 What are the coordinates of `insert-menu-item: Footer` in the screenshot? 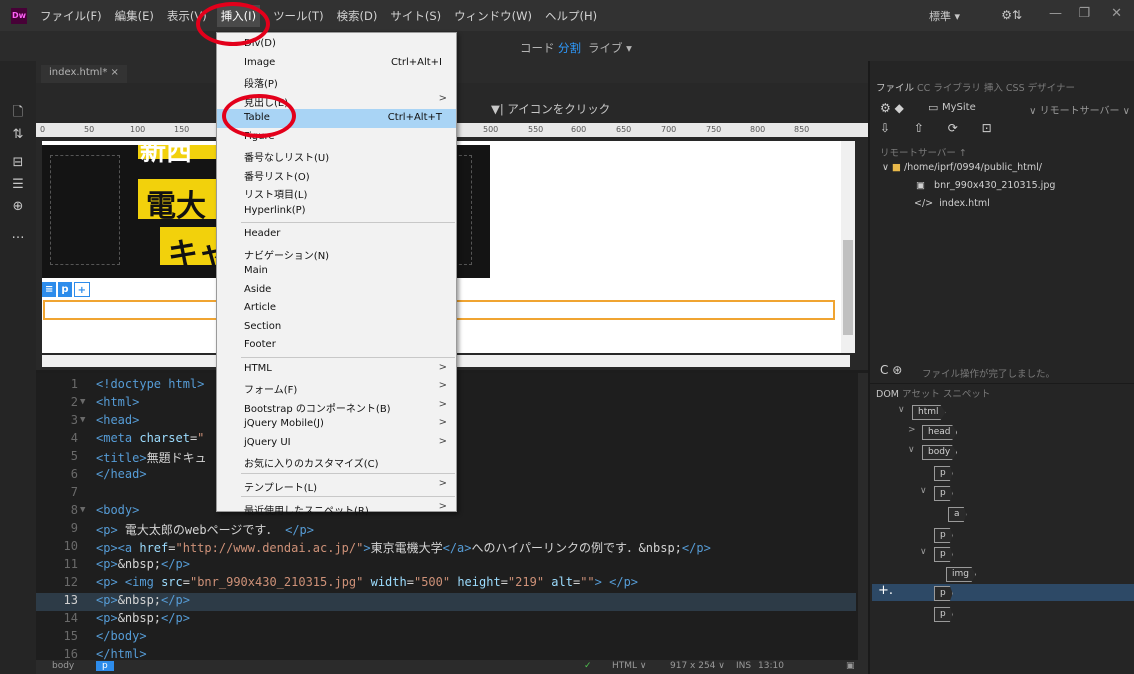 It's located at (336, 345).